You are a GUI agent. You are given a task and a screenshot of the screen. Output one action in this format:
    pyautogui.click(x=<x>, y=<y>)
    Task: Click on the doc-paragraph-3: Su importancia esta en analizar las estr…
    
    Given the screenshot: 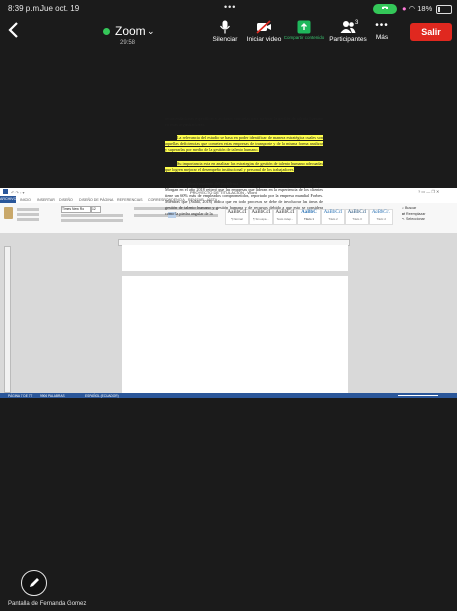 What is the action you would take?
    pyautogui.click(x=244, y=167)
    